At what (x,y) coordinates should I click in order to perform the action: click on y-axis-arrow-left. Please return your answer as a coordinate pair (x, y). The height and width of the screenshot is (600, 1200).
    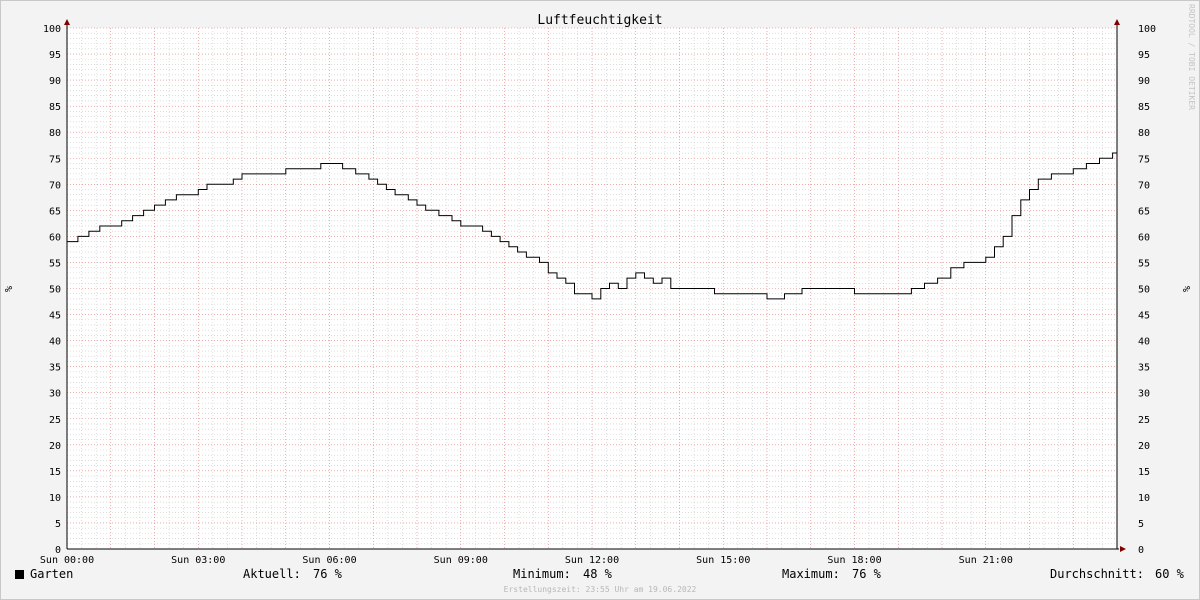
    Looking at the image, I should click on (67, 22).